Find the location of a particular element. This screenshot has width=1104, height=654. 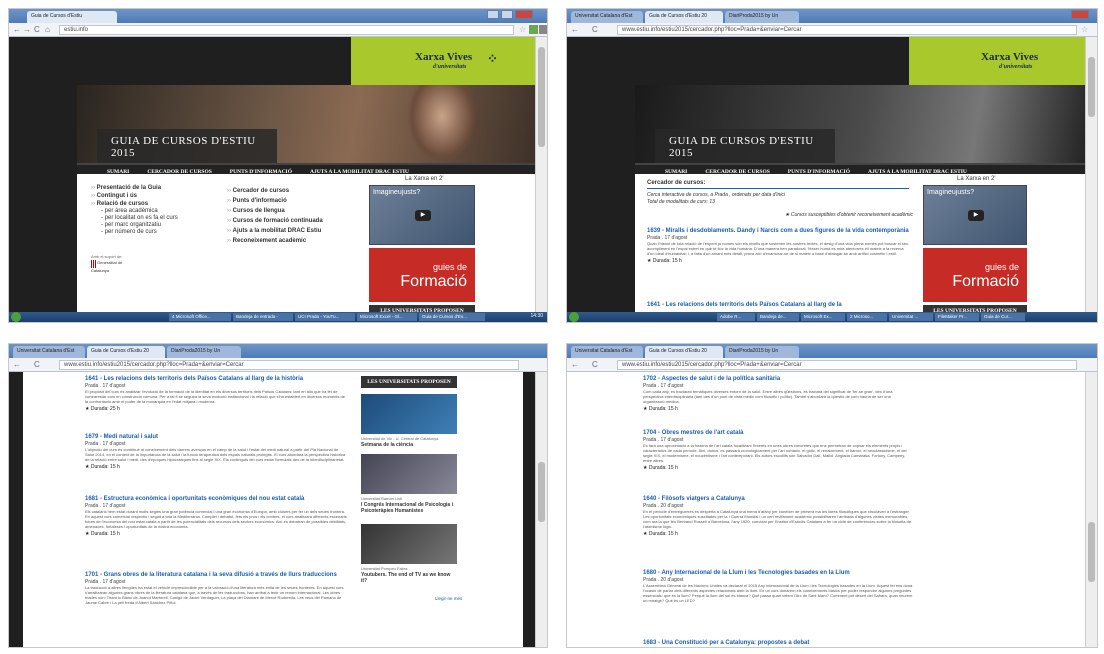

sublink: - per localitat on es fa el curs is located at coordinates (151, 218).